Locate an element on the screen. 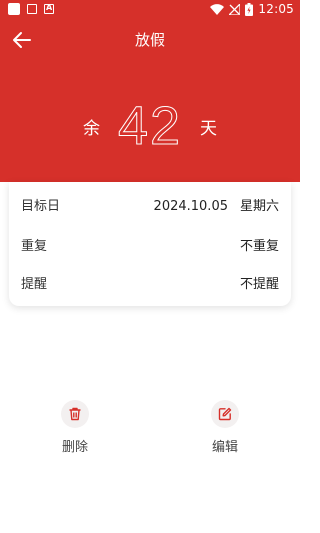  countdown-prefix: 余 is located at coordinates (91, 128).